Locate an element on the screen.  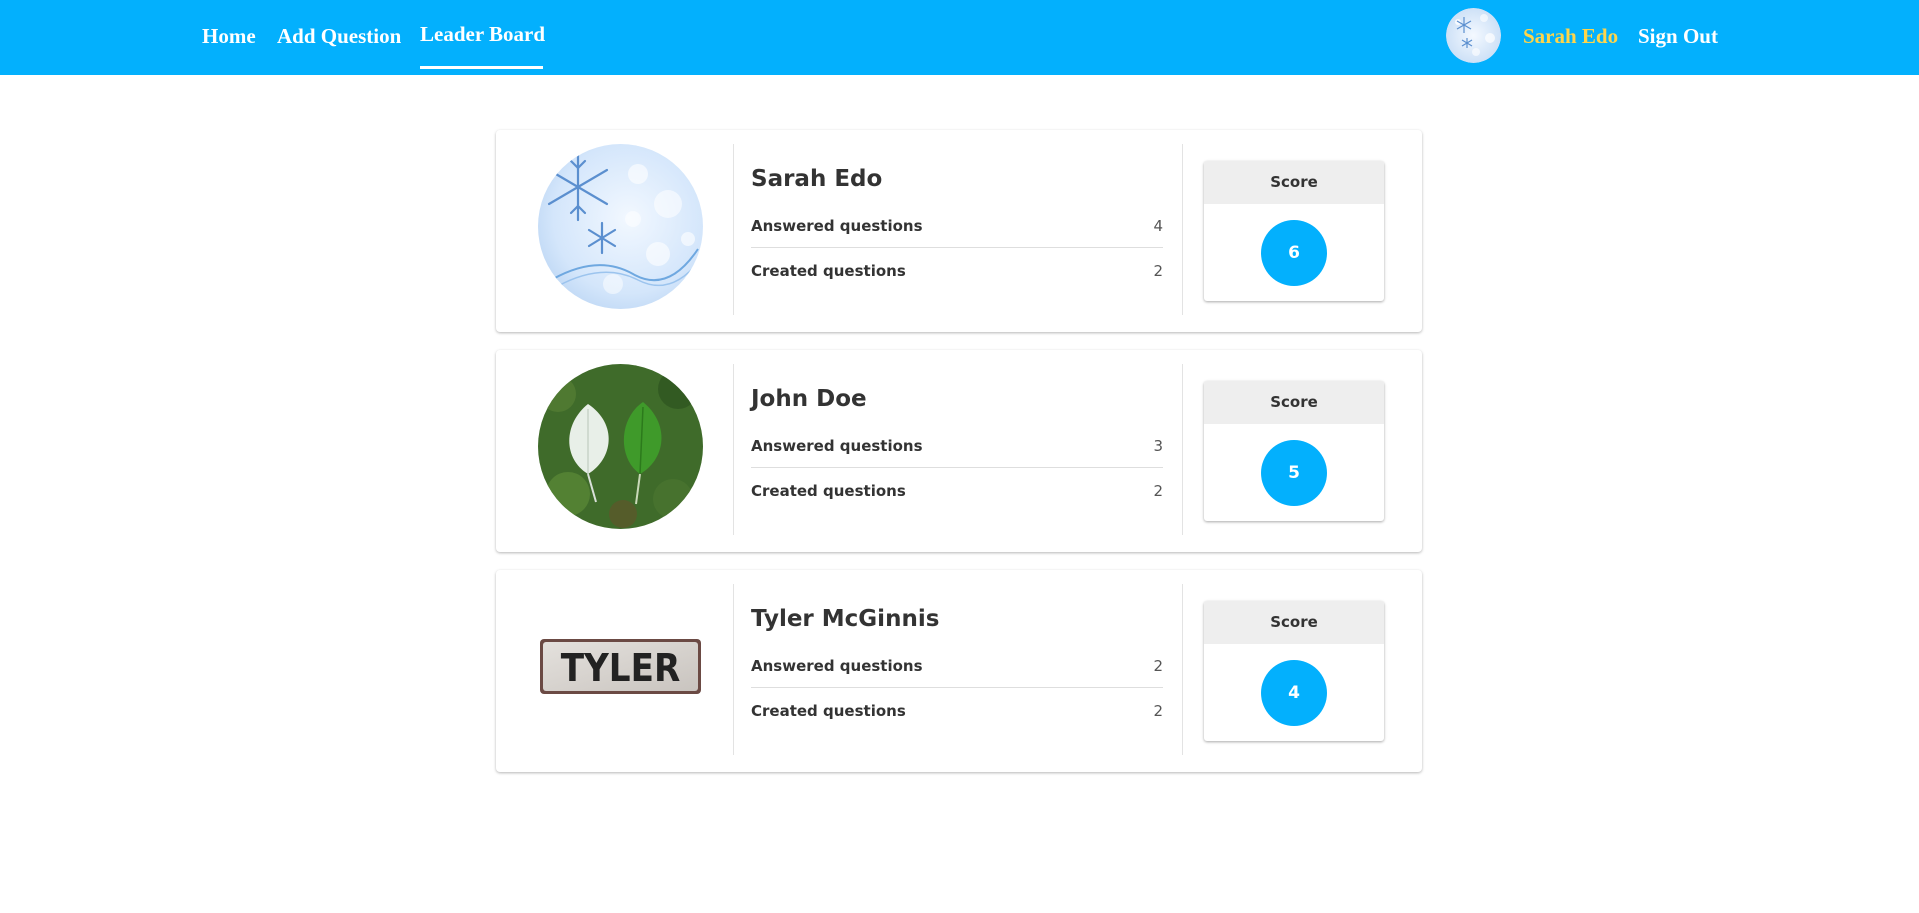
score-value: 5 is located at coordinates (1294, 473).